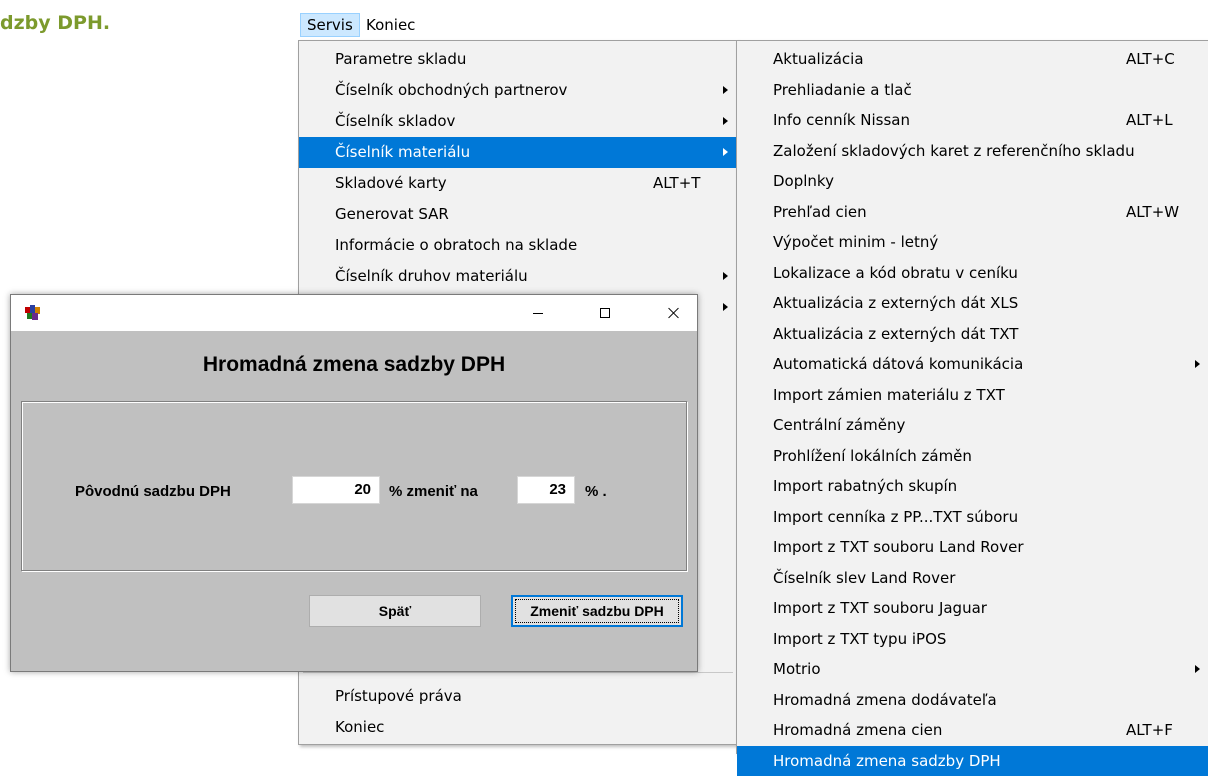 The image size is (1208, 776). I want to click on submenu-item-vypocet-minim-letny: Výpočet minim - letný, so click(972, 242).